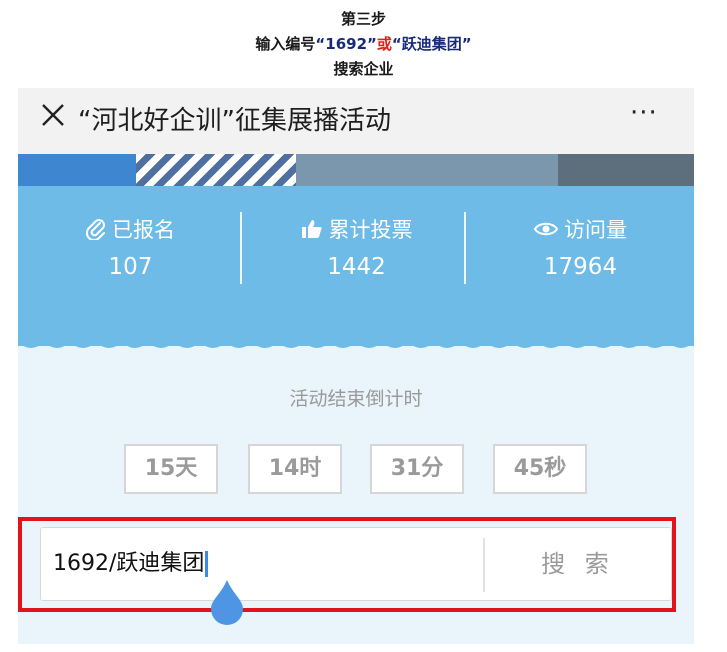  Describe the element at coordinates (580, 267) in the screenshot. I see `stat-value: 17964` at that location.